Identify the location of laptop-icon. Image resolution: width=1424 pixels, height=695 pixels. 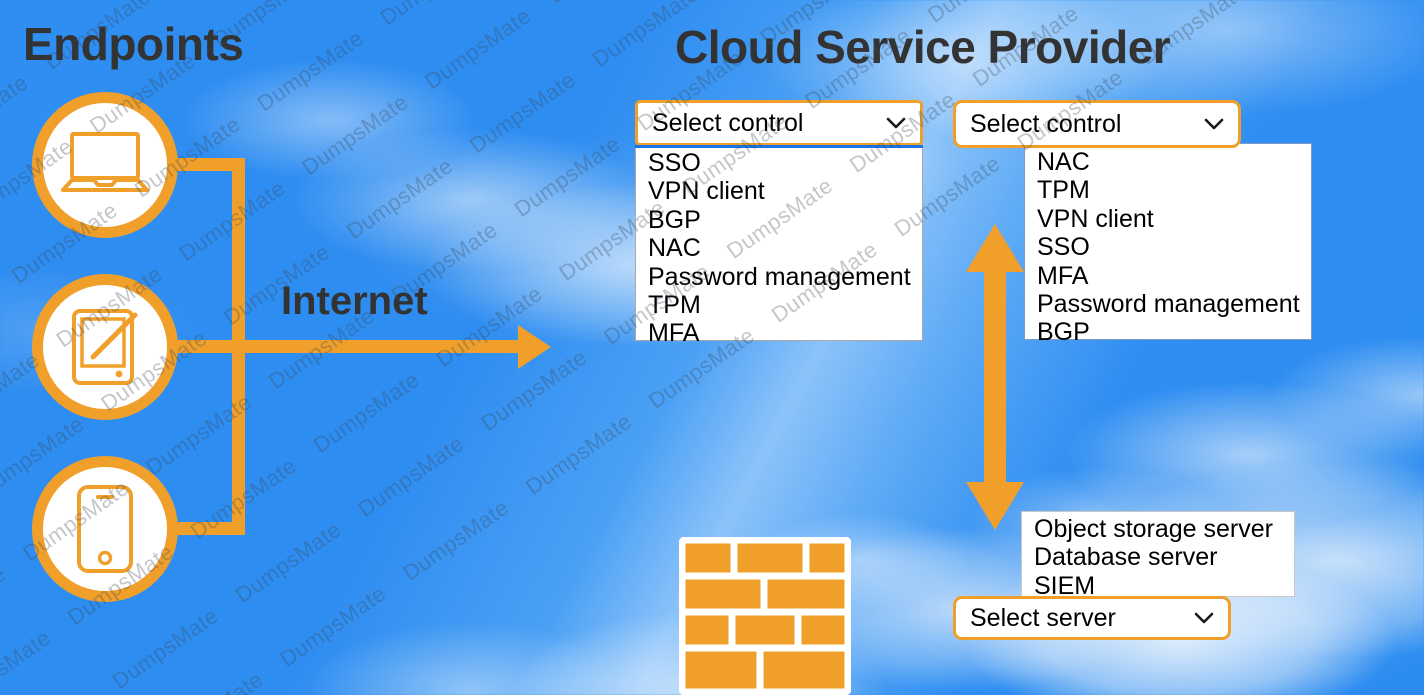
(105, 165).